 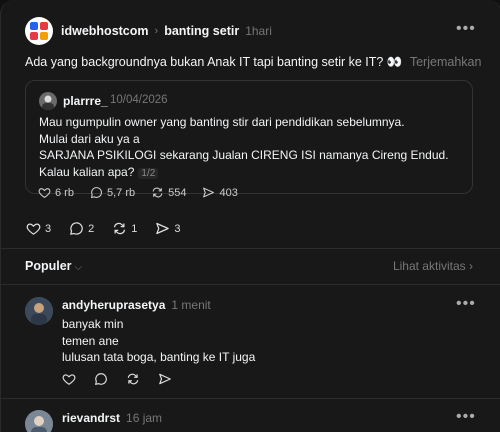 I want to click on sort-dropdown: Populer ⌵, so click(x=53, y=266).